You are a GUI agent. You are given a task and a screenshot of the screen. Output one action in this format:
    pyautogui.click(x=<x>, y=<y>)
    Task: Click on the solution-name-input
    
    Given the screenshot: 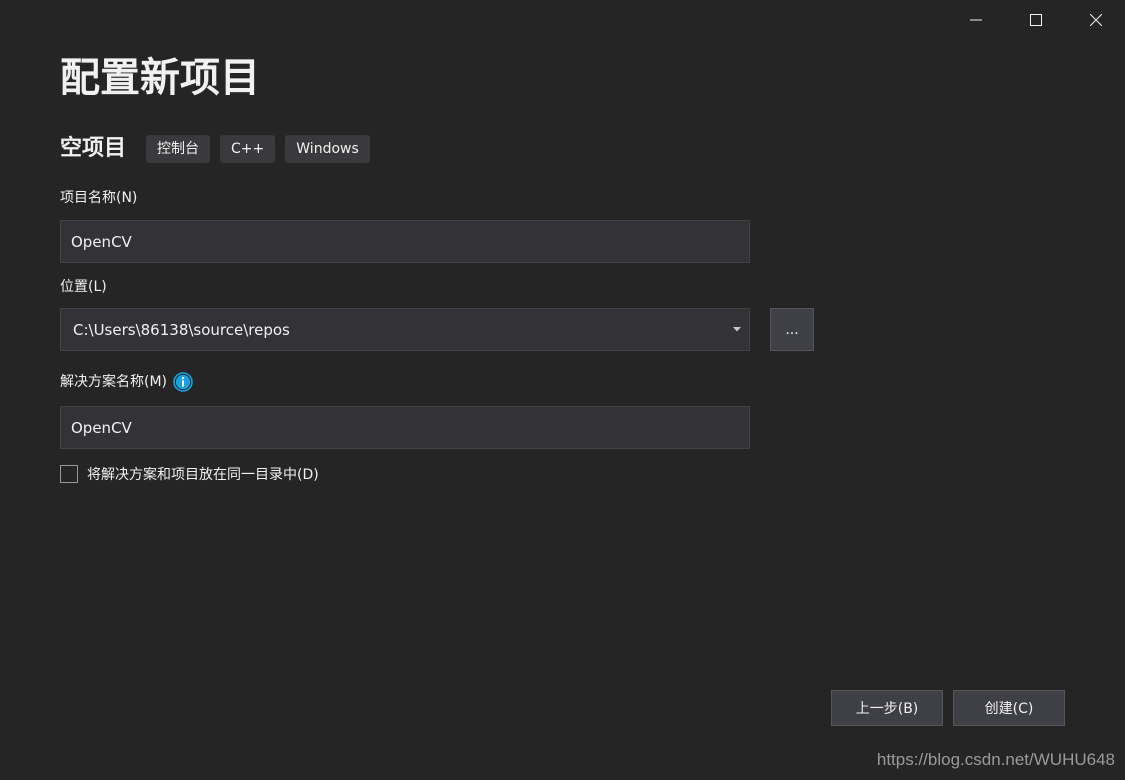 What is the action you would take?
    pyautogui.click(x=405, y=427)
    